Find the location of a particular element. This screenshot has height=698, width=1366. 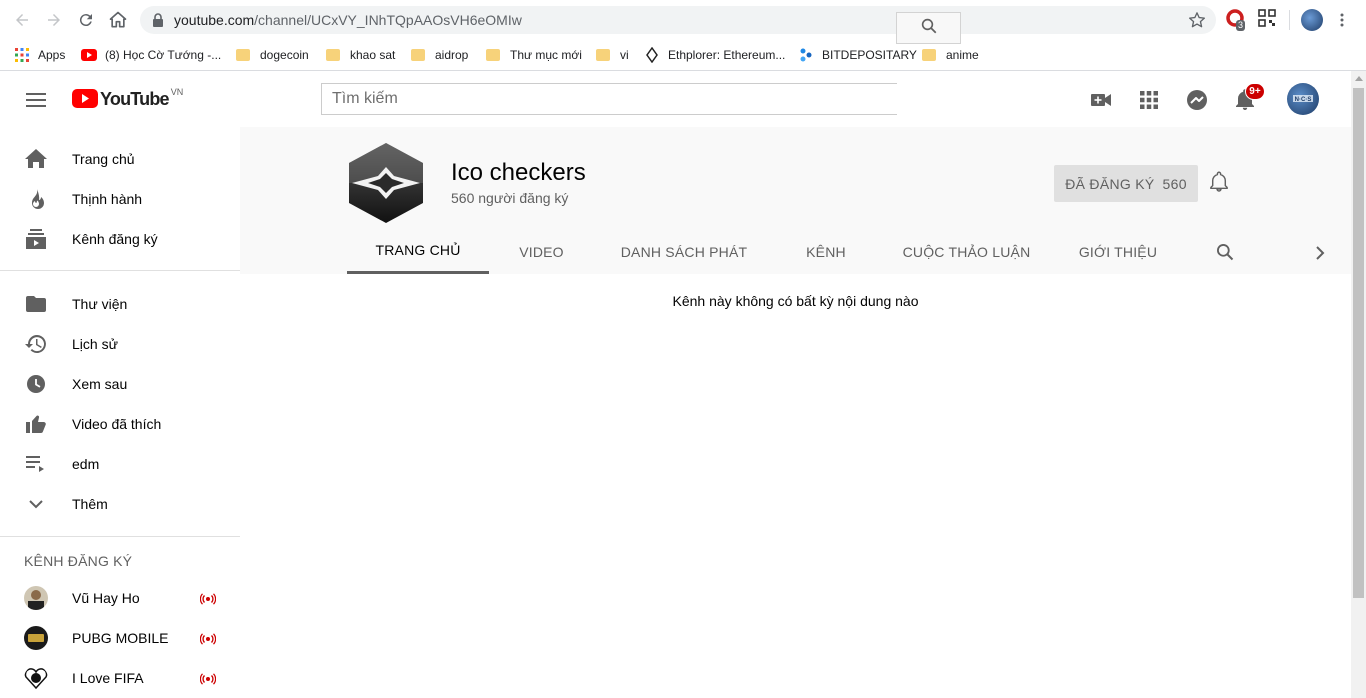

apps-grid-icon is located at coordinates (22, 55).